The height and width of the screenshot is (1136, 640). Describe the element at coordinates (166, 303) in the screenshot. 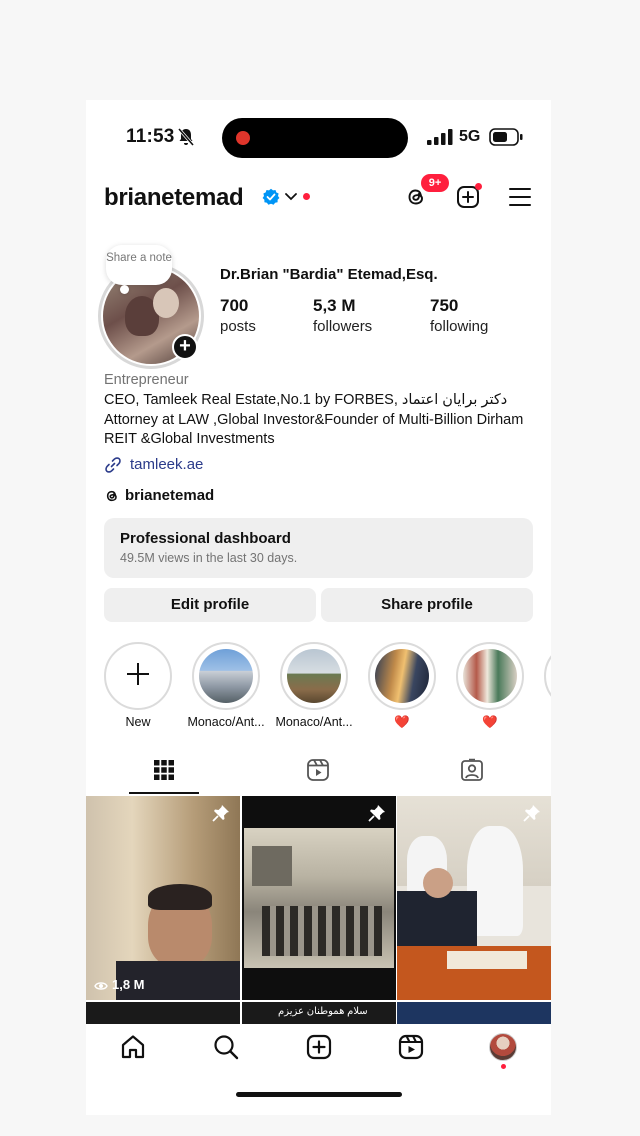

I see `avatar-figure` at that location.